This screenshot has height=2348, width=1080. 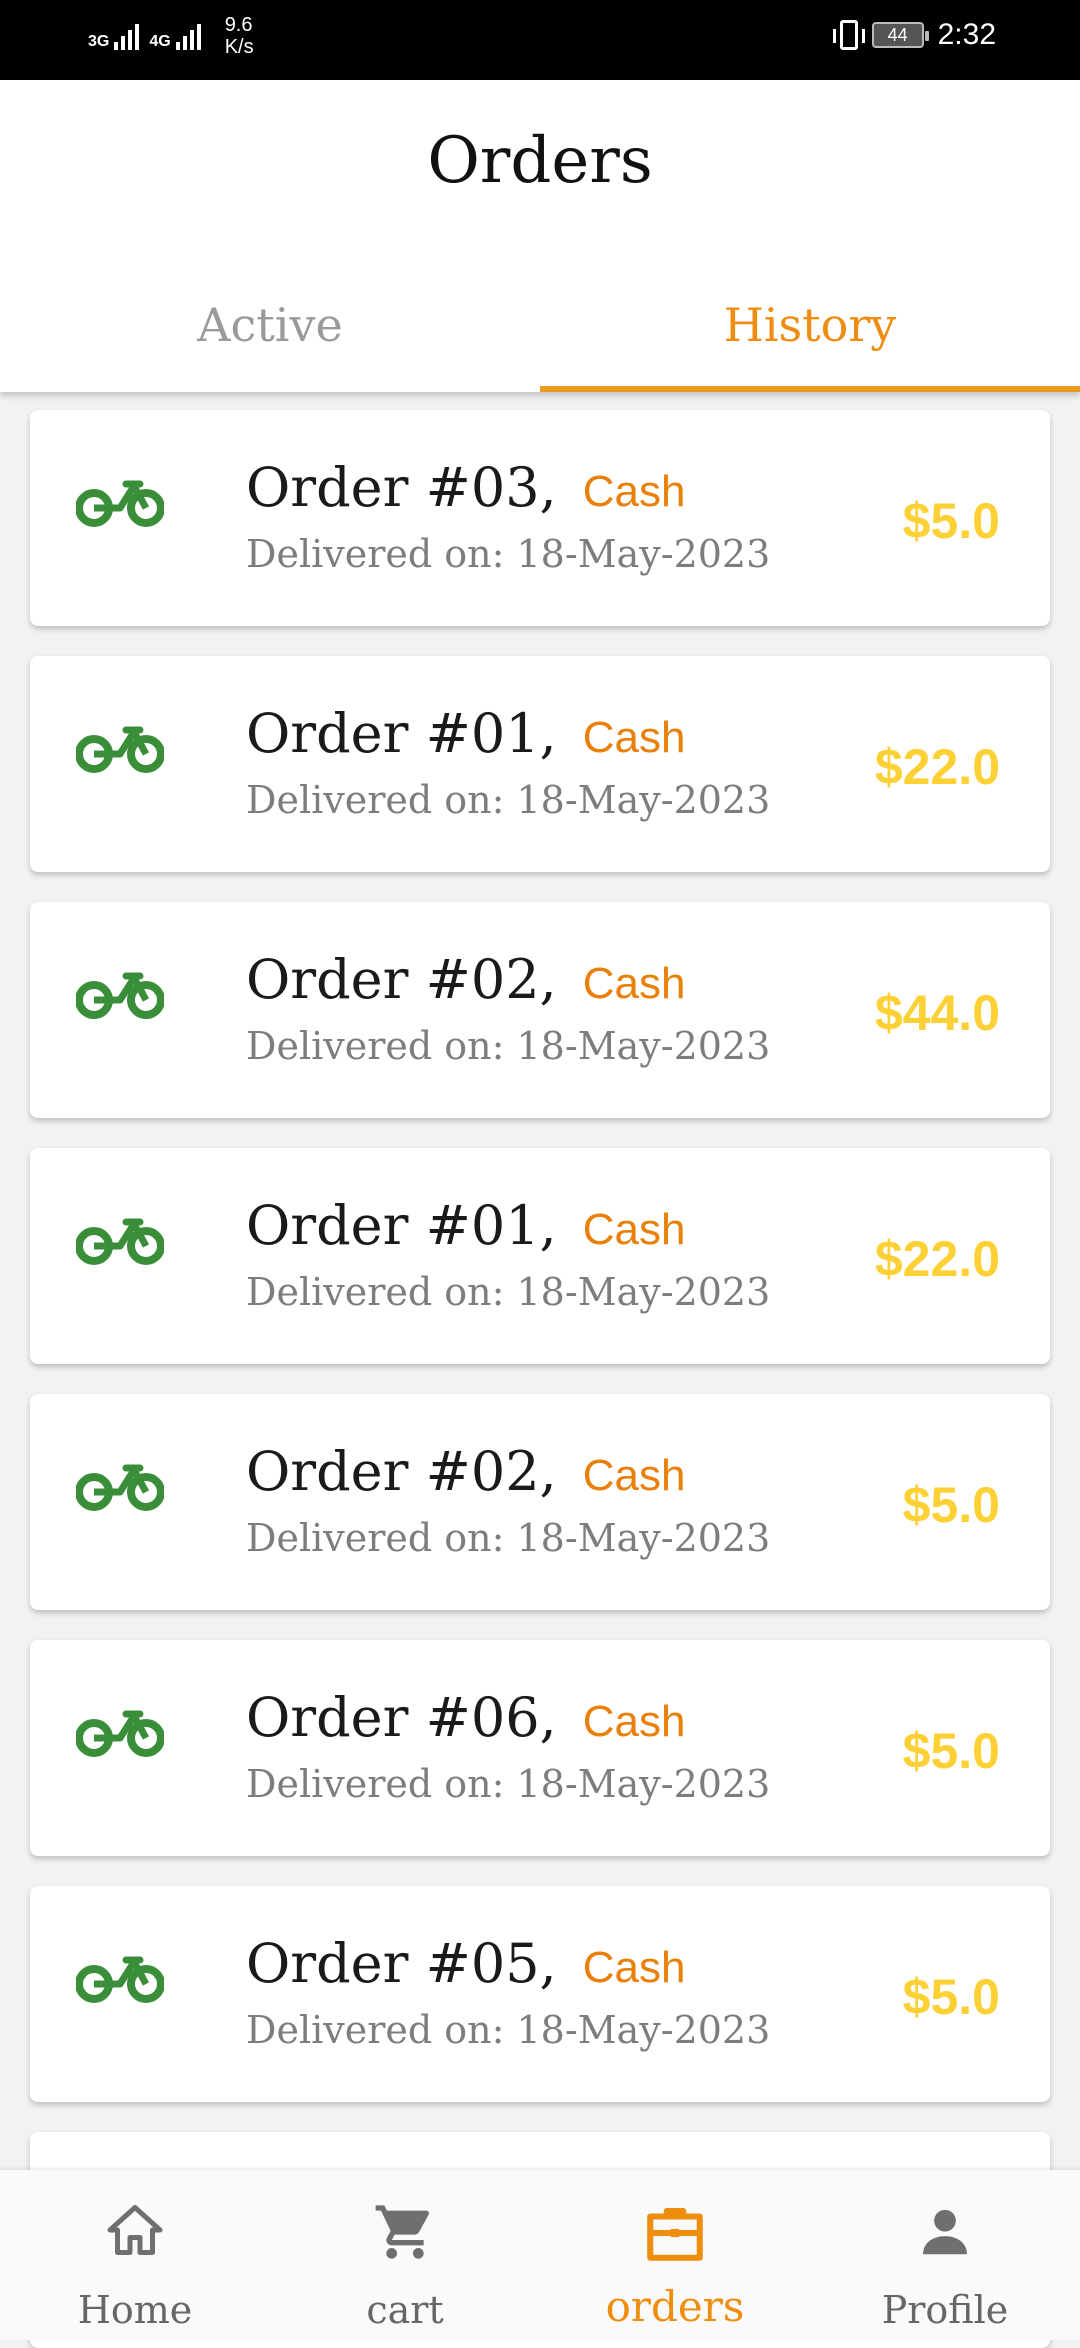 I want to click on order-number: Order #06,, so click(x=401, y=1717).